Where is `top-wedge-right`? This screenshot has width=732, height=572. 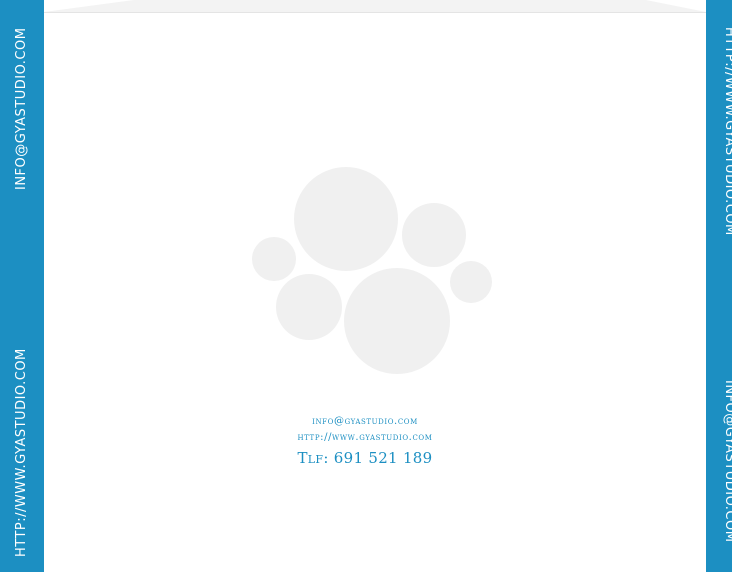 top-wedge-right is located at coordinates (676, 6).